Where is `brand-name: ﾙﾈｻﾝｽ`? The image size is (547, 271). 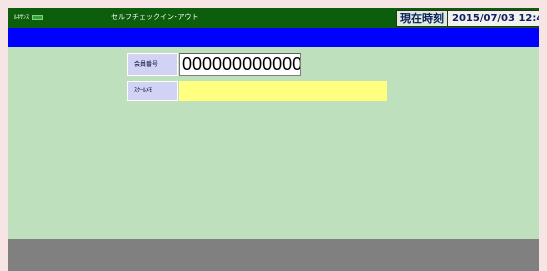
brand-name: ﾙﾈｻﾝｽ is located at coordinates (22, 17).